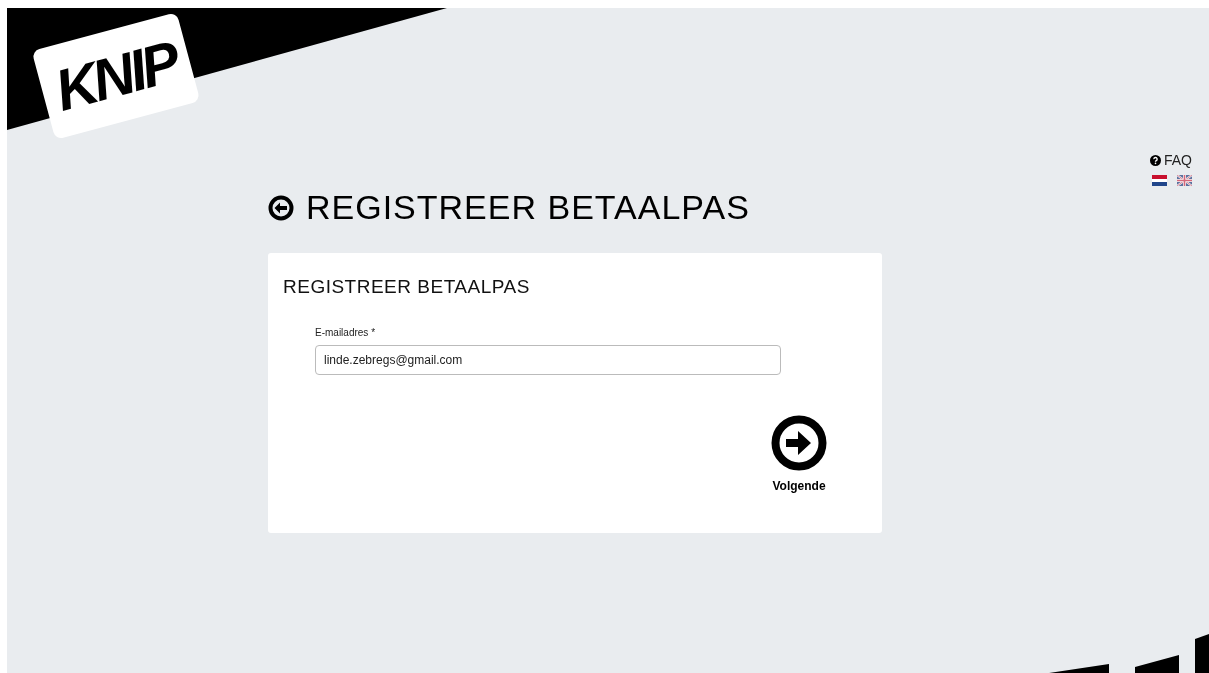 This screenshot has height=673, width=1209. Describe the element at coordinates (407, 287) in the screenshot. I see `card-title: REGISTREER BETAALPAS` at that location.